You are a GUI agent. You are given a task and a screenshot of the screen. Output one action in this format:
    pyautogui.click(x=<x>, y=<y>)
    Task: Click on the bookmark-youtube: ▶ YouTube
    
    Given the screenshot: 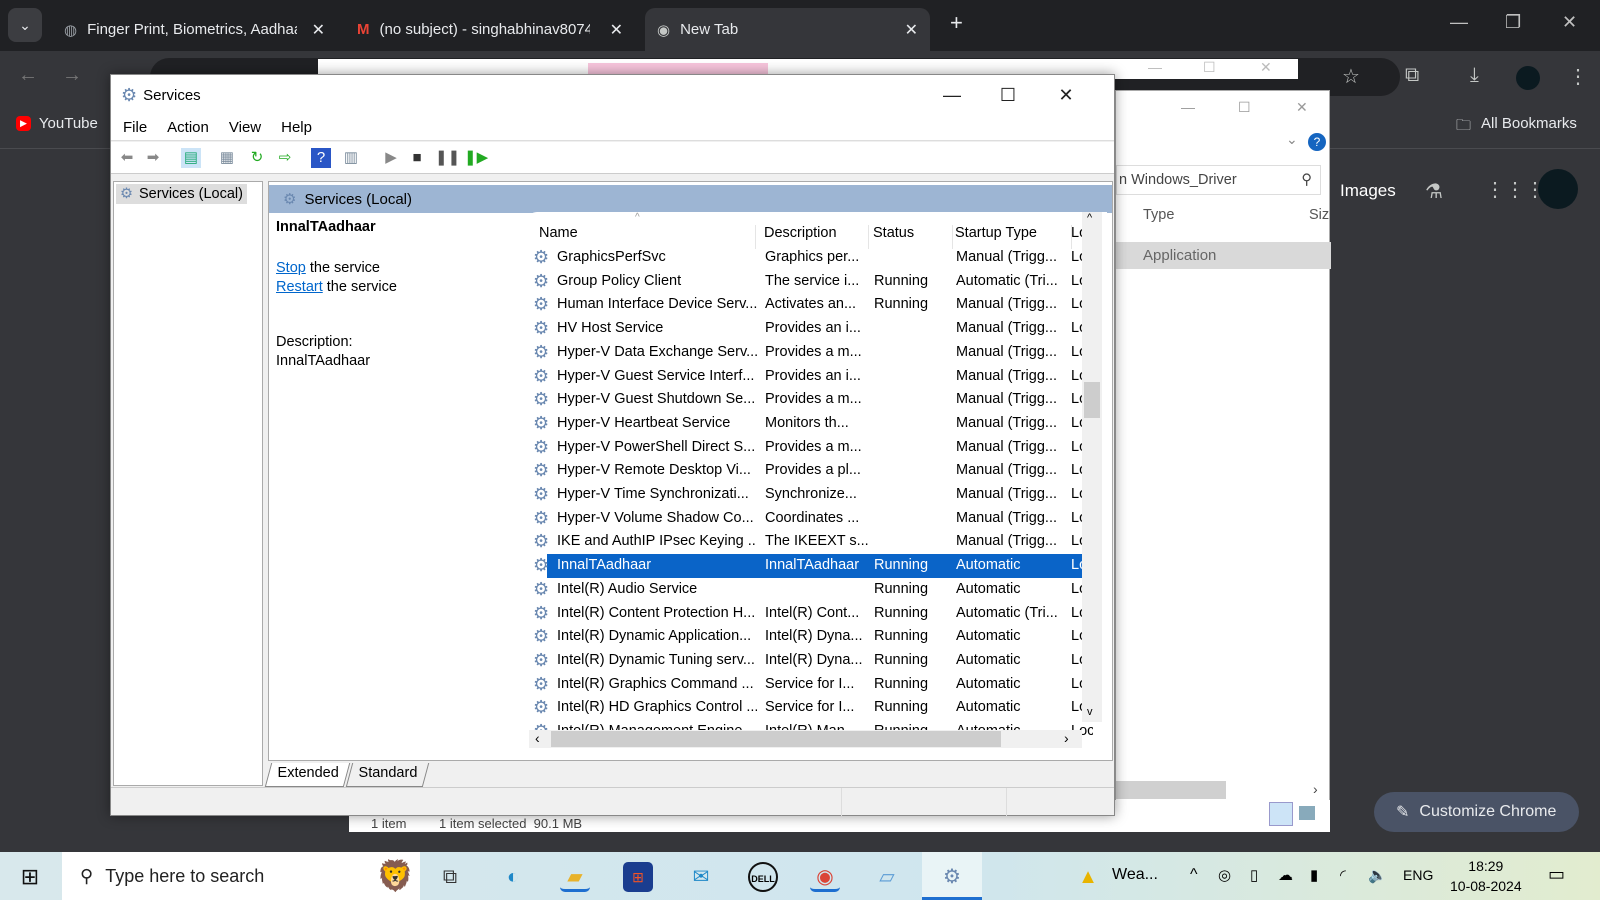 What is the action you would take?
    pyautogui.click(x=57, y=123)
    